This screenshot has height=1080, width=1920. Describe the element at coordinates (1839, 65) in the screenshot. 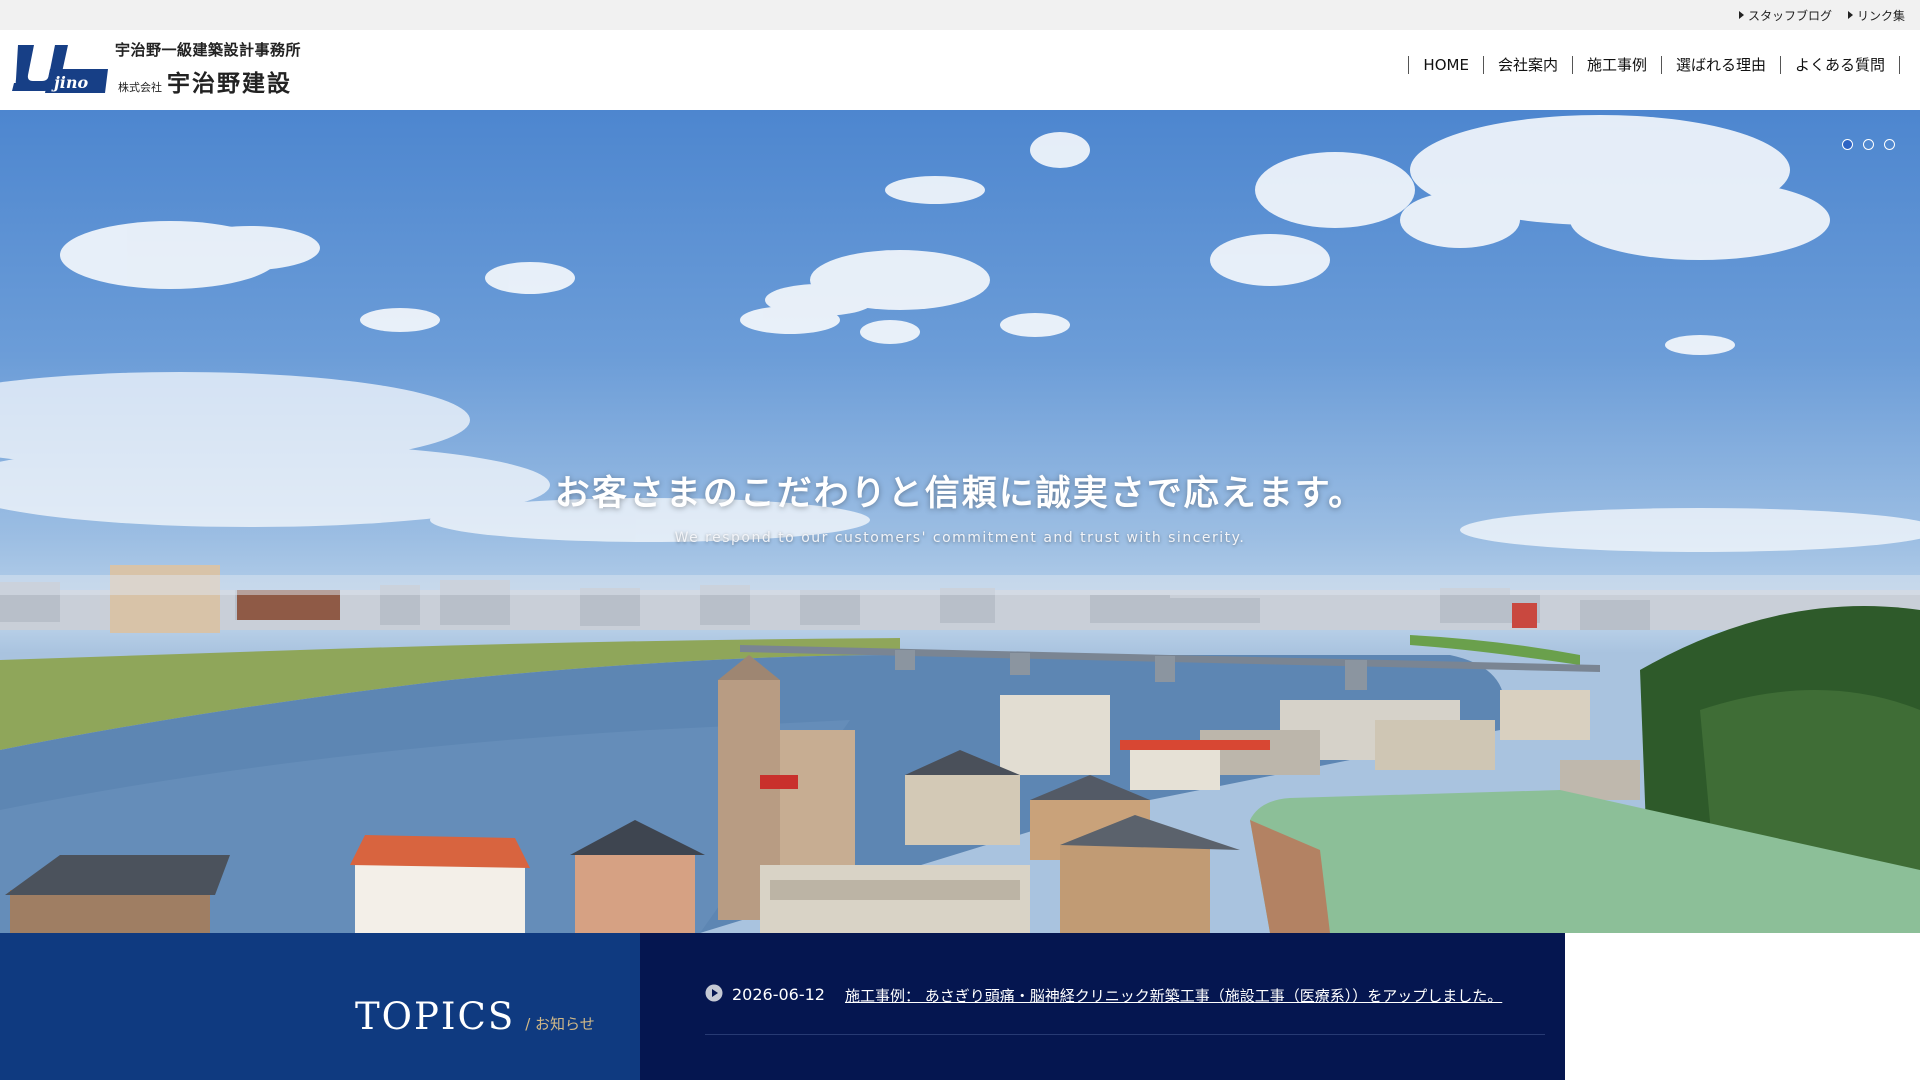

I see `nav-faq: よくある質問` at that location.